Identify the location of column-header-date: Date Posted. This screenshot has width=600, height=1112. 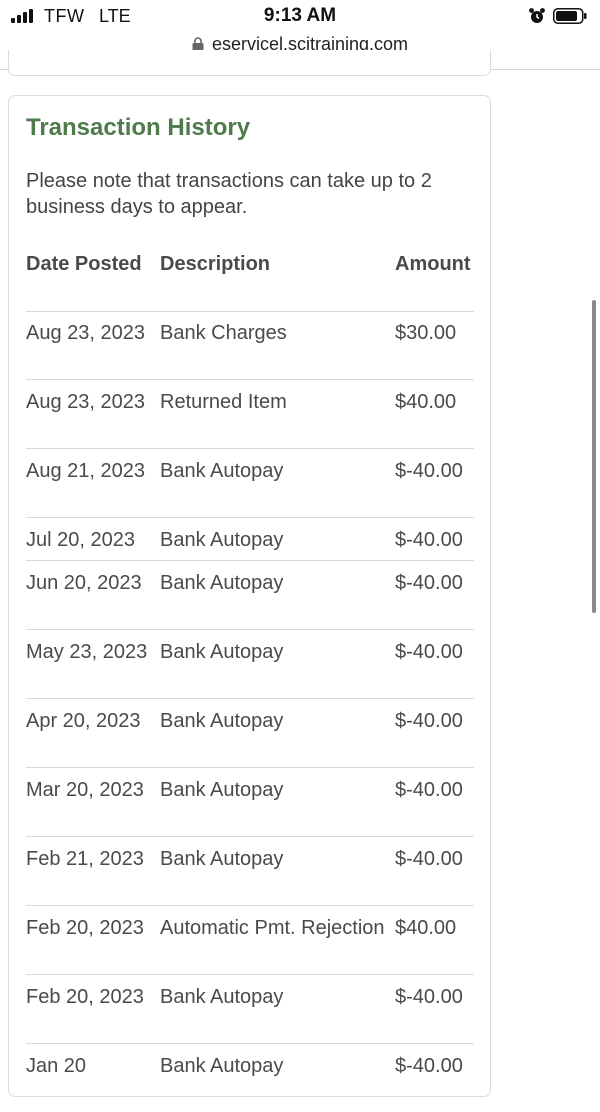
(84, 264).